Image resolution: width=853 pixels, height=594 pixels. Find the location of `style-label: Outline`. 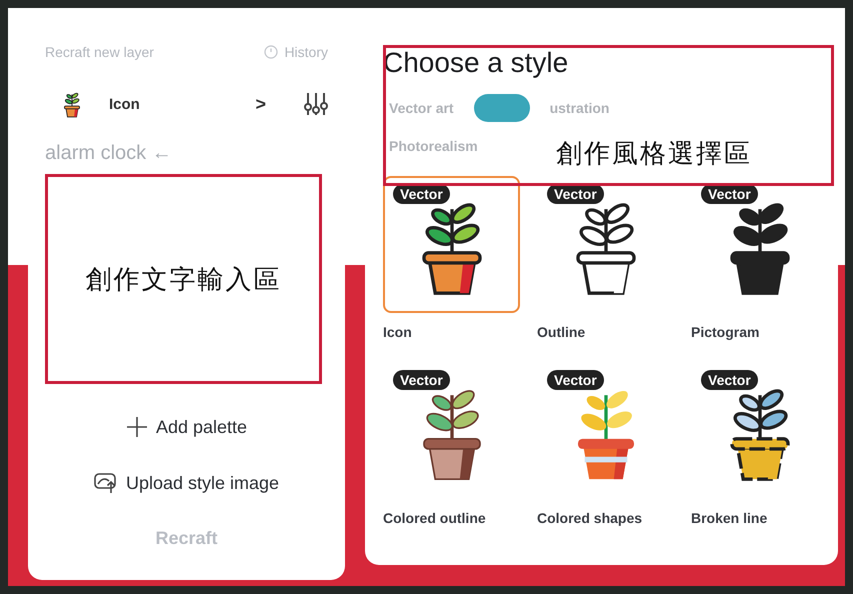

style-label: Outline is located at coordinates (561, 332).